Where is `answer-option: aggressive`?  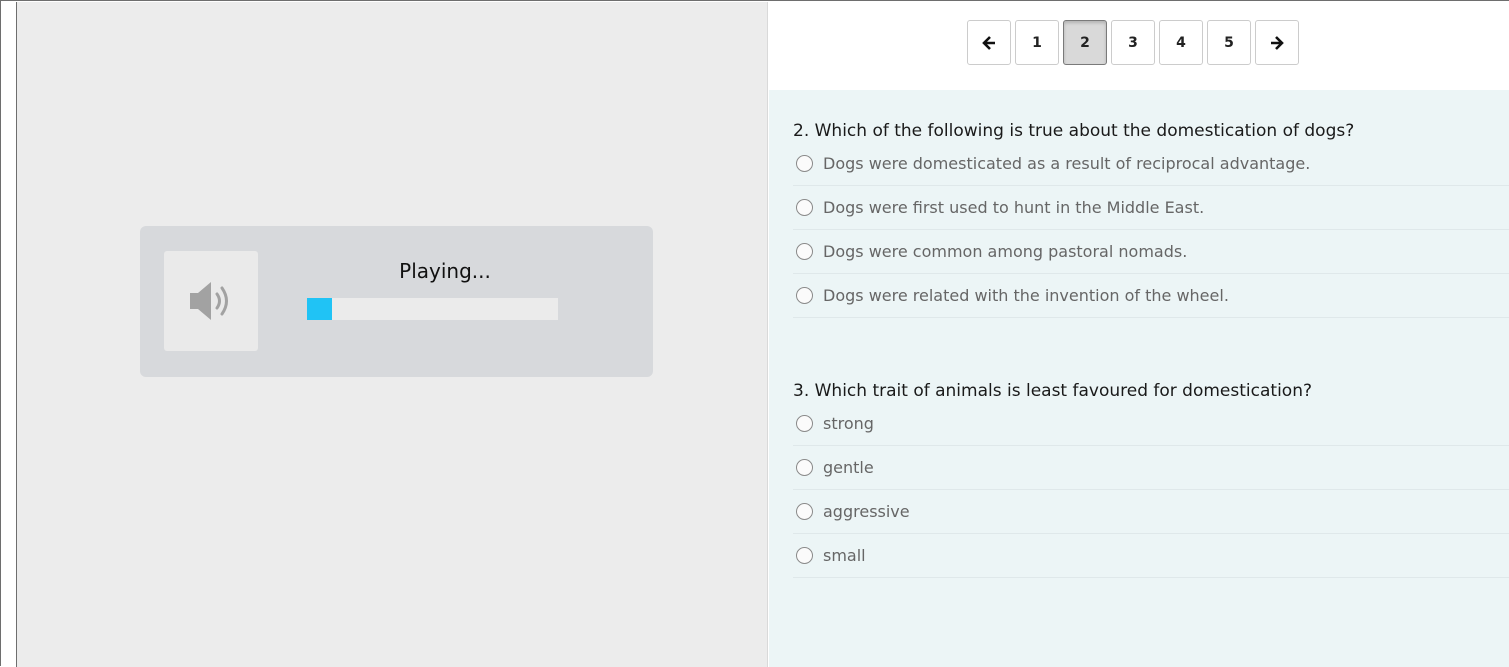
answer-option: aggressive is located at coordinates (1151, 512).